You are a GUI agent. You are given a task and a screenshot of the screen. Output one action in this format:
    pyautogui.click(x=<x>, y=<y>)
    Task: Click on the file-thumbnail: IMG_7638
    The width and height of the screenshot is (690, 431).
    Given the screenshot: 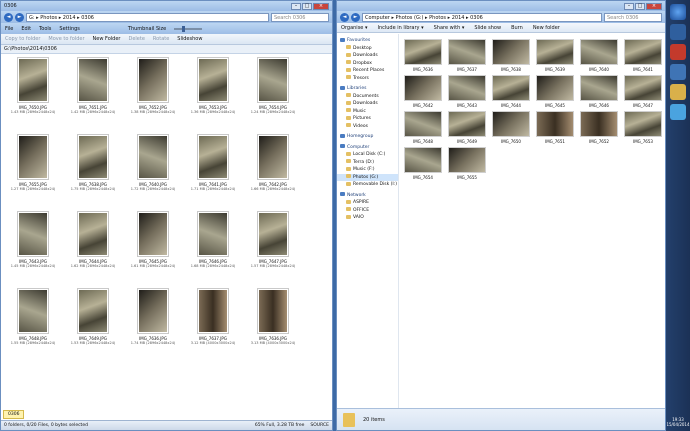 What is the action you would take?
    pyautogui.click(x=511, y=55)
    